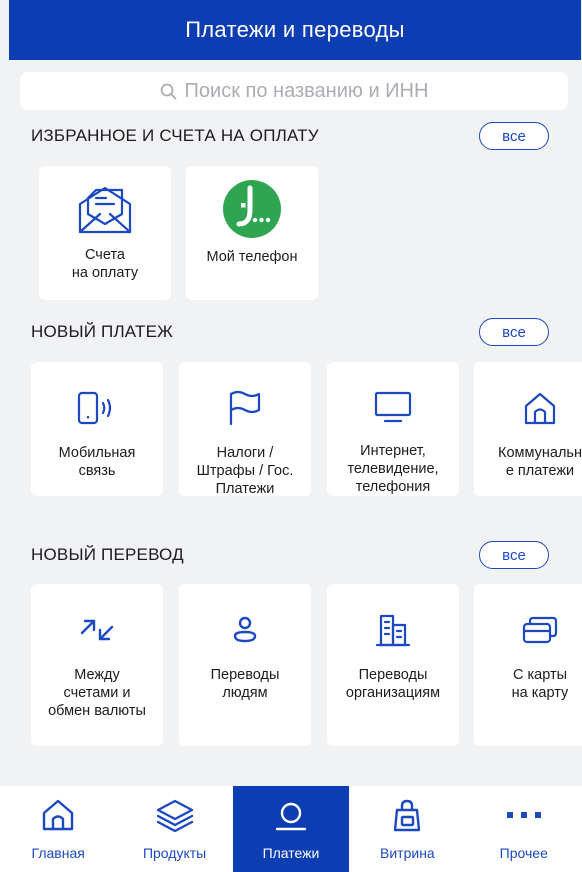 This screenshot has height=872, width=582. I want to click on building-icon, so click(393, 630).